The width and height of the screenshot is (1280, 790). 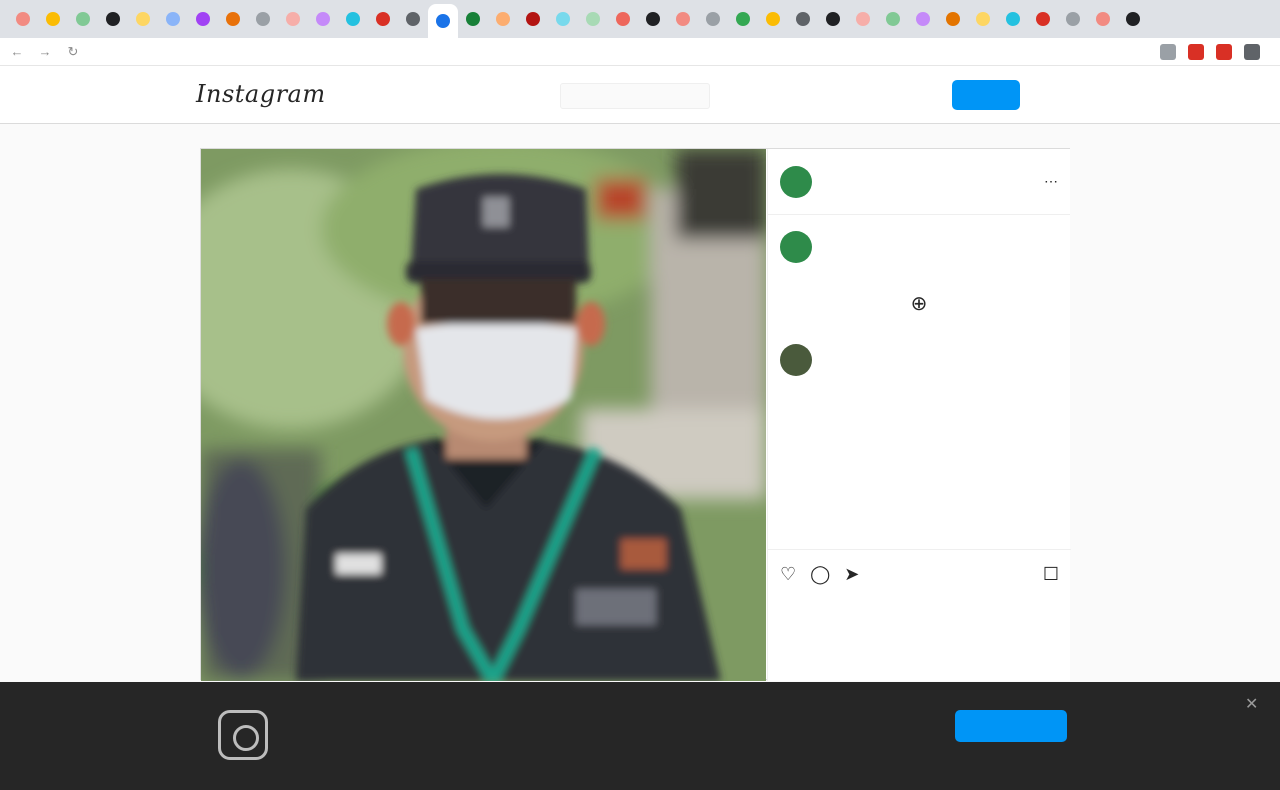 I want to click on instagram-logo-icon, so click(x=243, y=735).